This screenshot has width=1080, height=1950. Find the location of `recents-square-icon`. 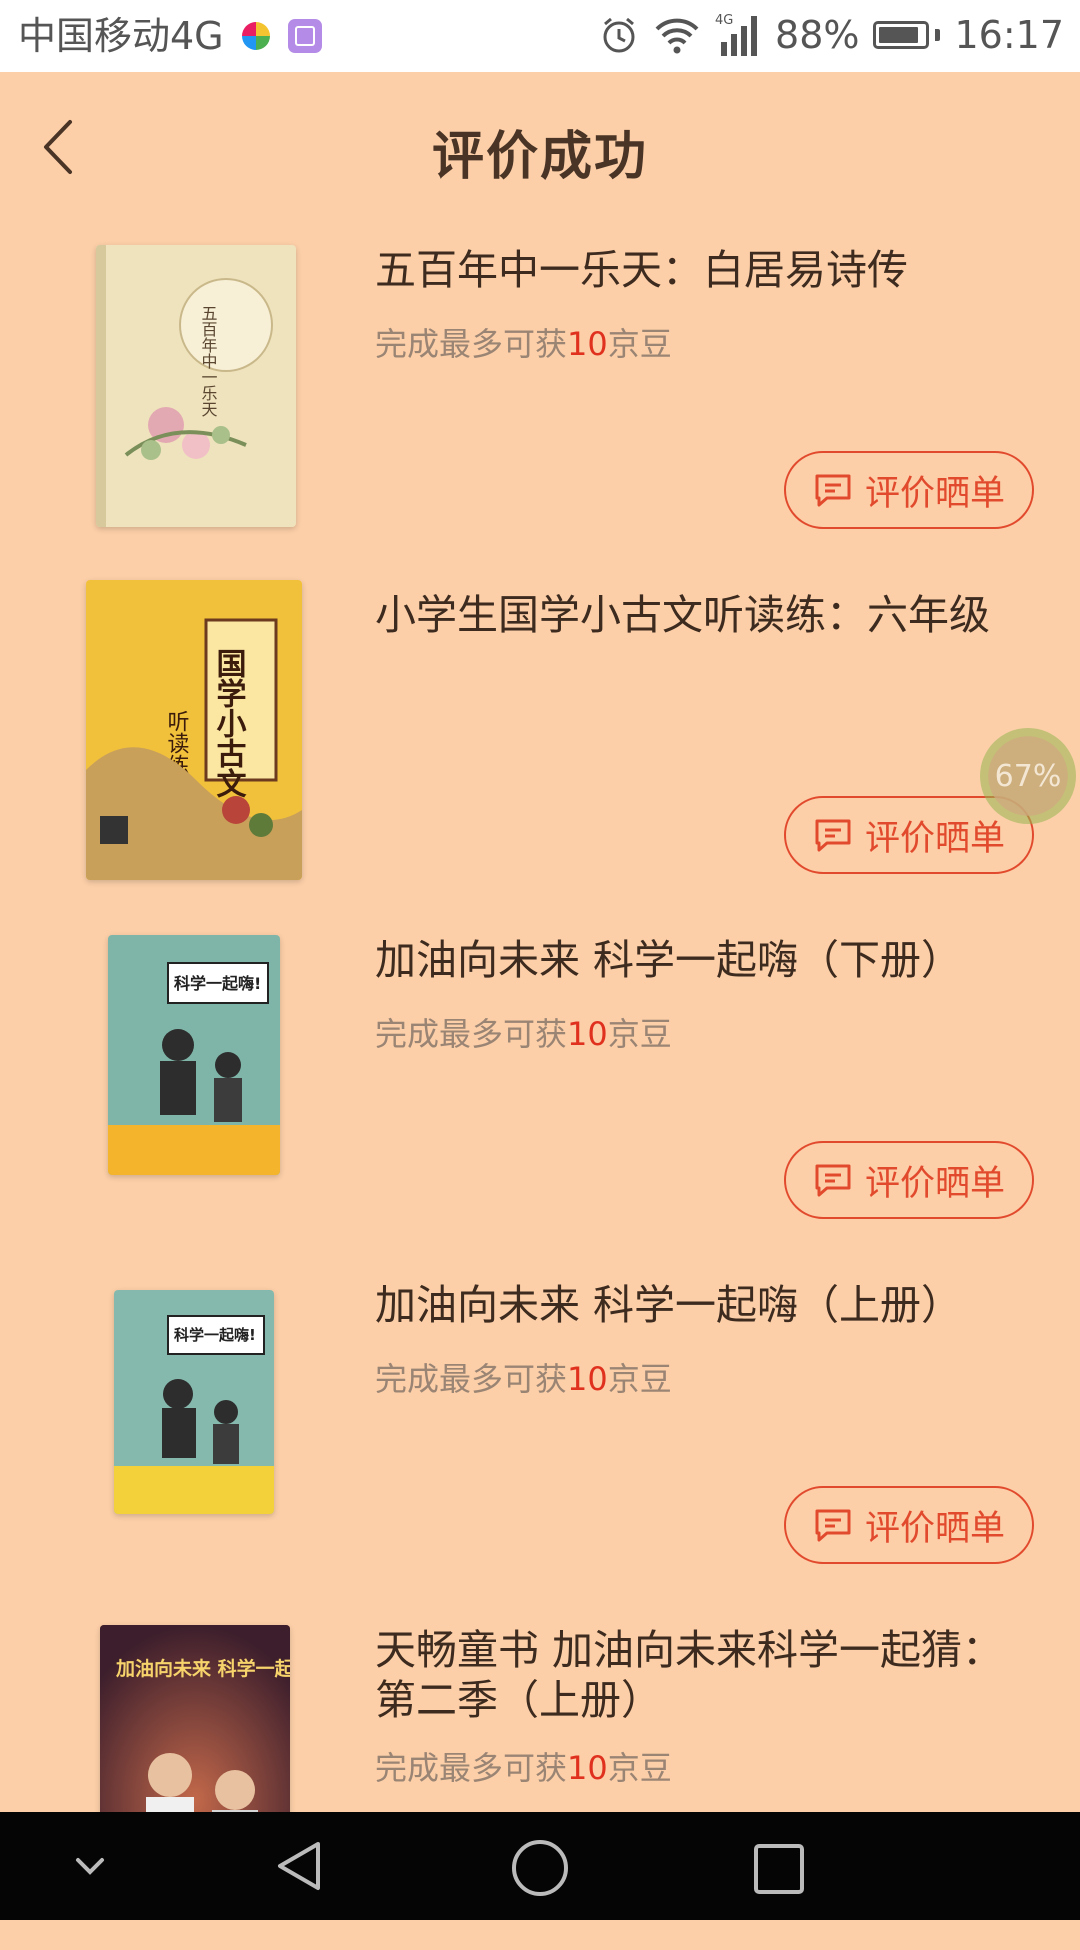

recents-square-icon is located at coordinates (779, 1869).